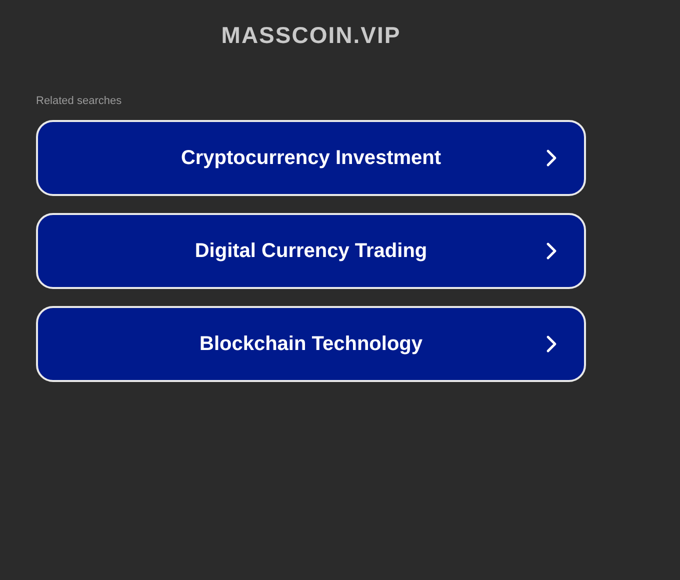 Image resolution: width=680 pixels, height=580 pixels. I want to click on search-link: Blockchain Technology, so click(311, 344).